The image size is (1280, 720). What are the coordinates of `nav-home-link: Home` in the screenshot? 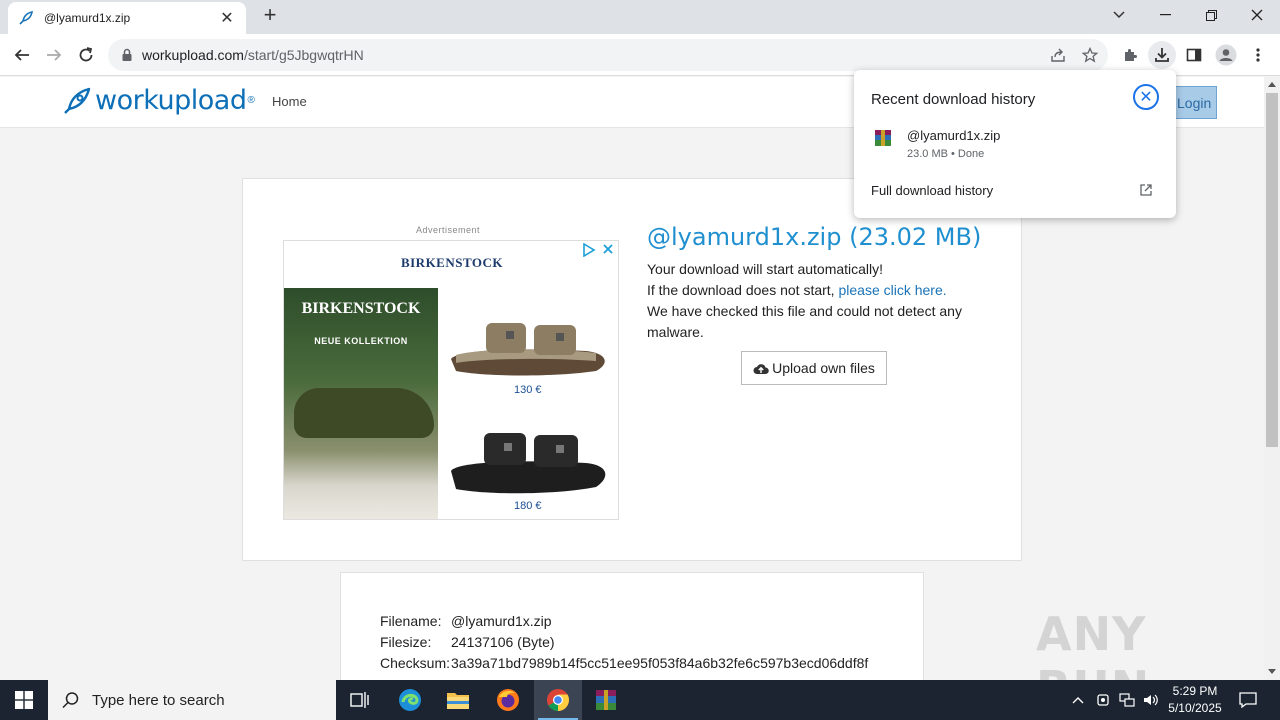 It's located at (289, 101).